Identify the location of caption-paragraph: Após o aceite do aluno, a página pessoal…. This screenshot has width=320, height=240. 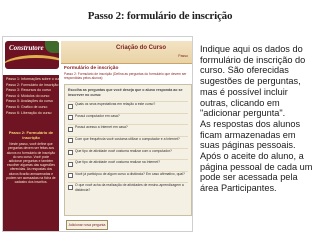
(256, 172).